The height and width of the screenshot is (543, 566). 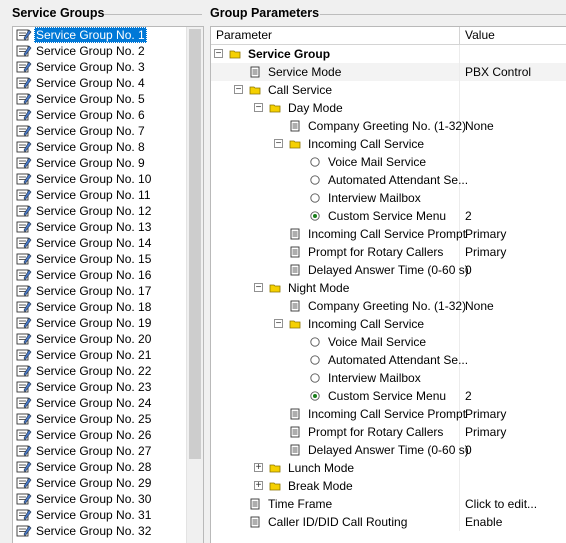 I want to click on tree-row: − Service Group, so click(x=388, y=54).